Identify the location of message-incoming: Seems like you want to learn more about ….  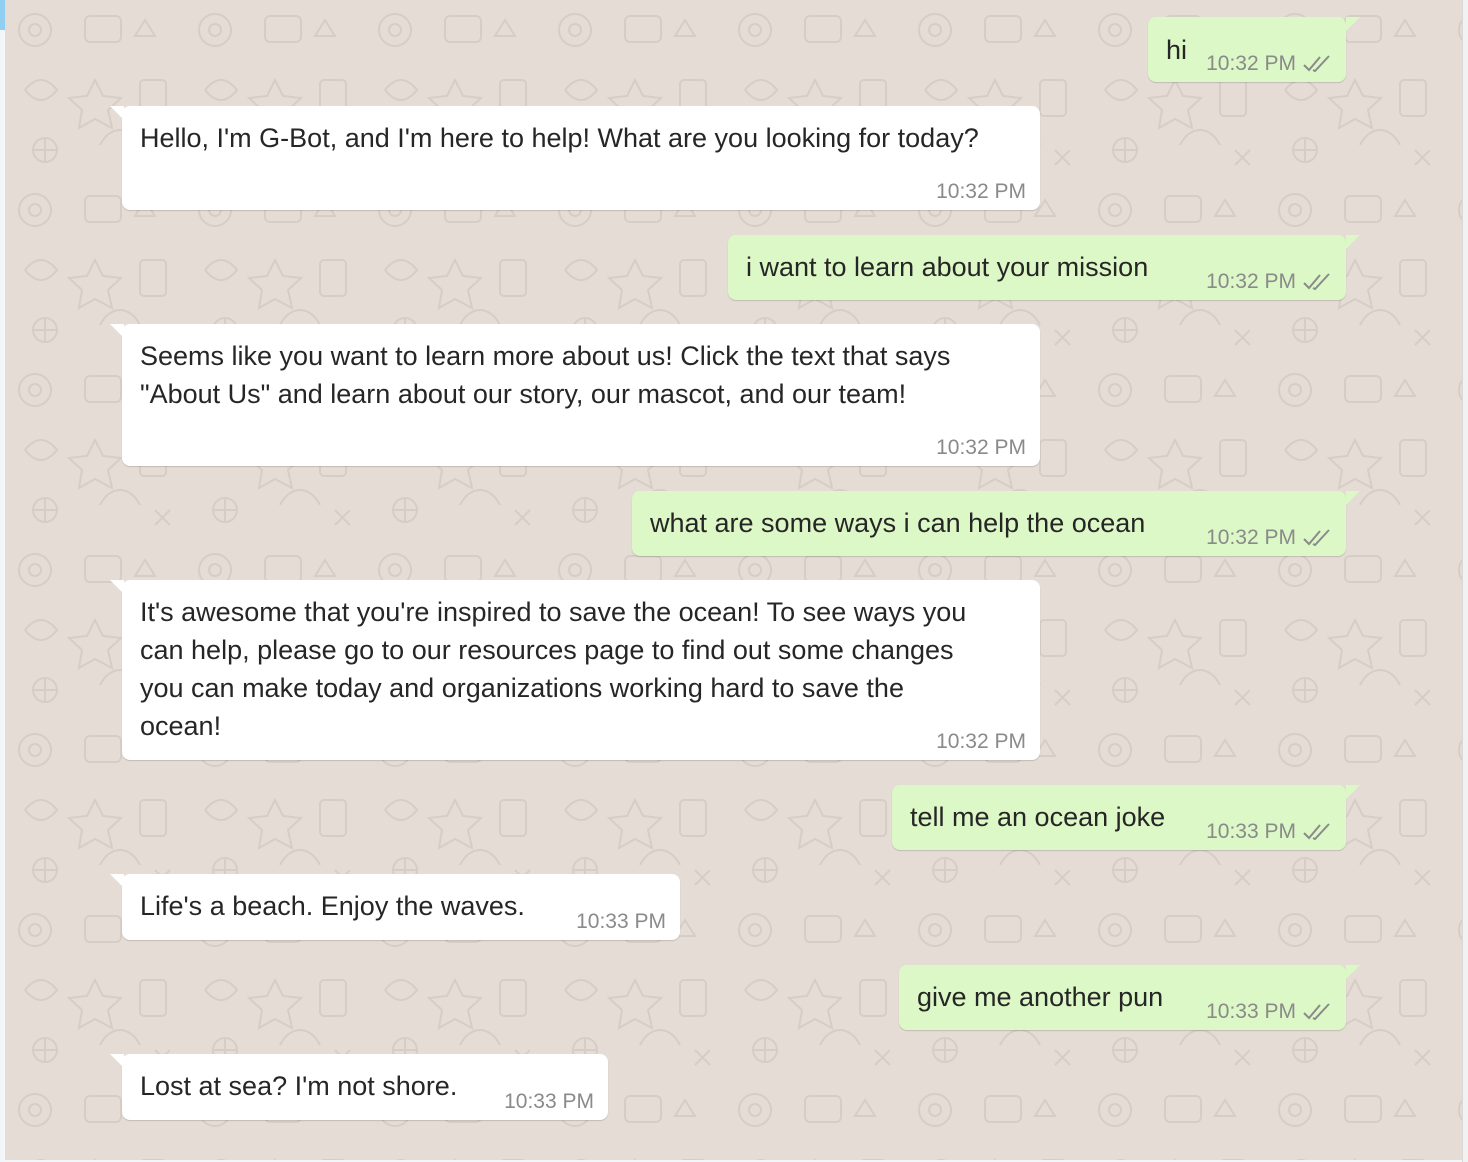
(575, 395).